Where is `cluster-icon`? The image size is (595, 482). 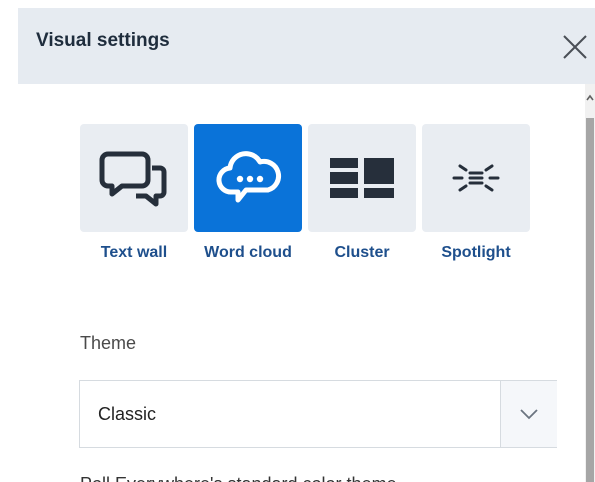
cluster-icon is located at coordinates (362, 178).